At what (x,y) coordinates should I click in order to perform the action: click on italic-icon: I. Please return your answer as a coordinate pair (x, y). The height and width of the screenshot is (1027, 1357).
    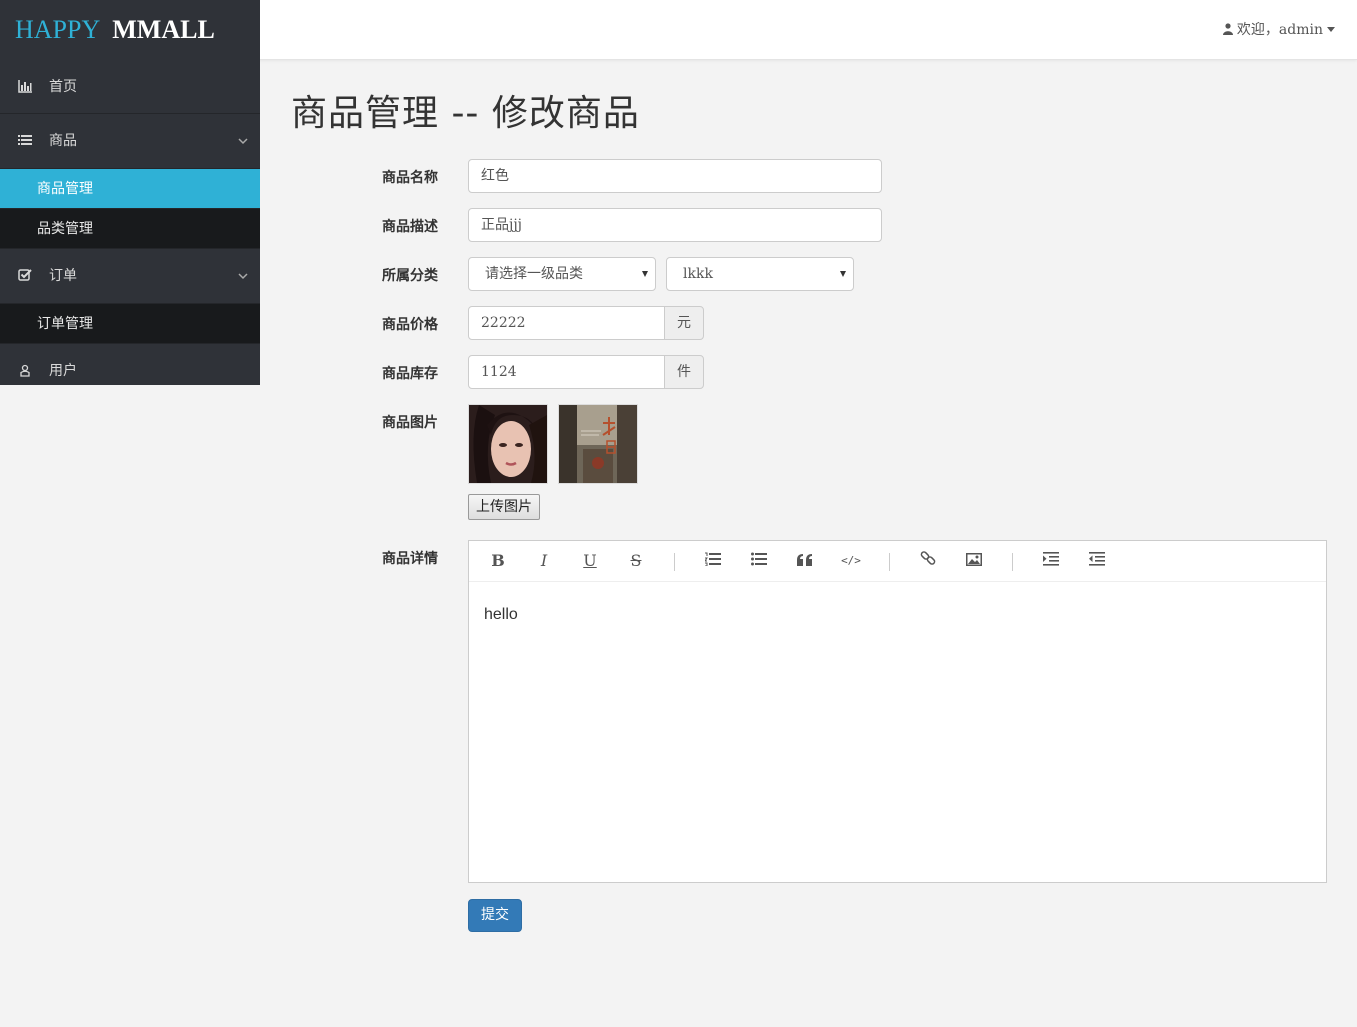
    Looking at the image, I should click on (544, 561).